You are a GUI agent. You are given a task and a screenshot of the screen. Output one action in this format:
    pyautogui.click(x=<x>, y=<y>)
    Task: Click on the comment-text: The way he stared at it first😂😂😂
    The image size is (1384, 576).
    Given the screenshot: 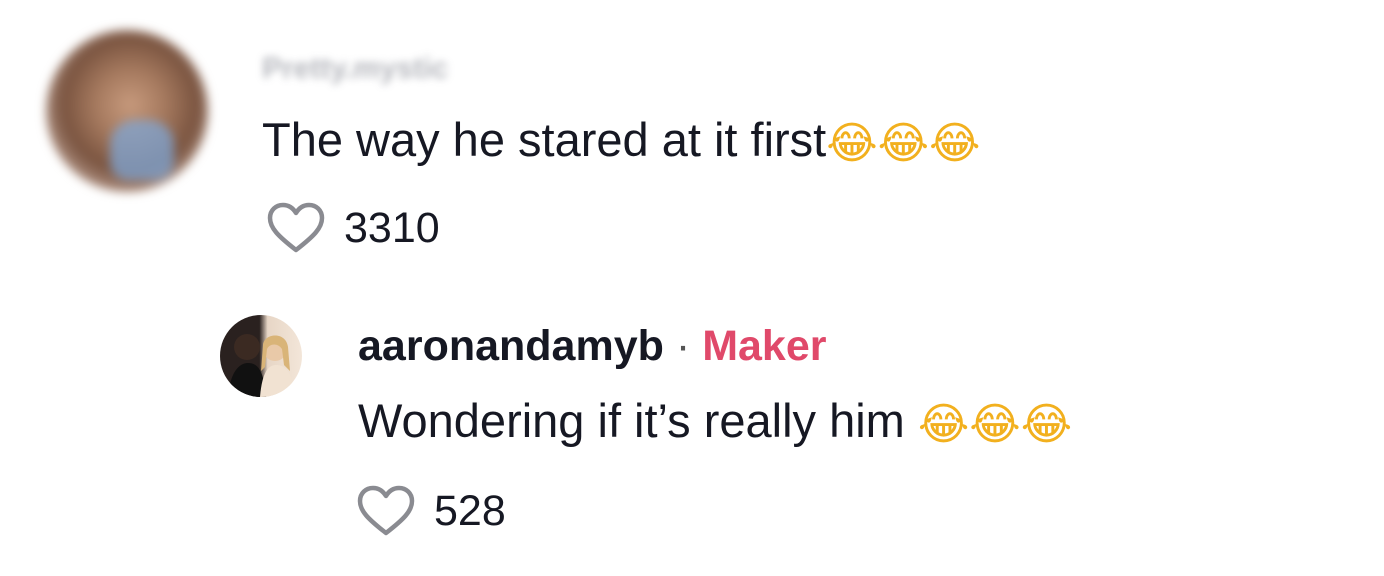 What is the action you would take?
    pyautogui.click(x=621, y=142)
    